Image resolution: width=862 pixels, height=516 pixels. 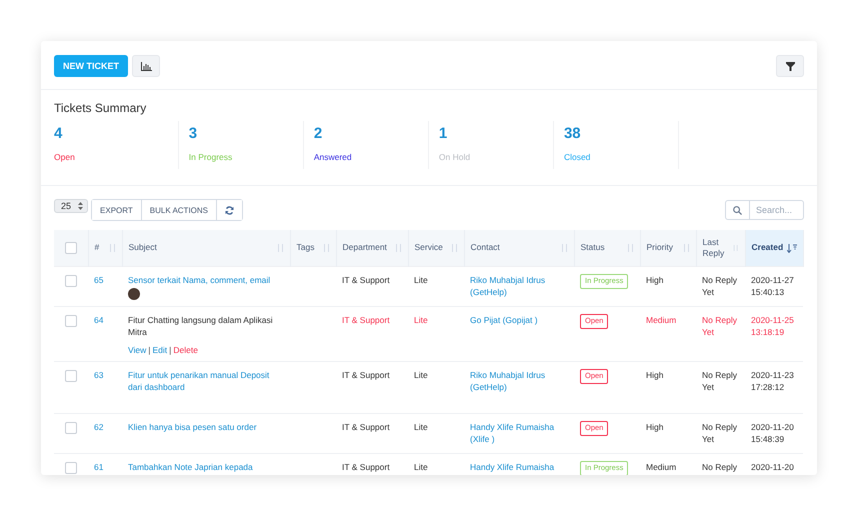 I want to click on column-header: Subject, so click(x=142, y=248).